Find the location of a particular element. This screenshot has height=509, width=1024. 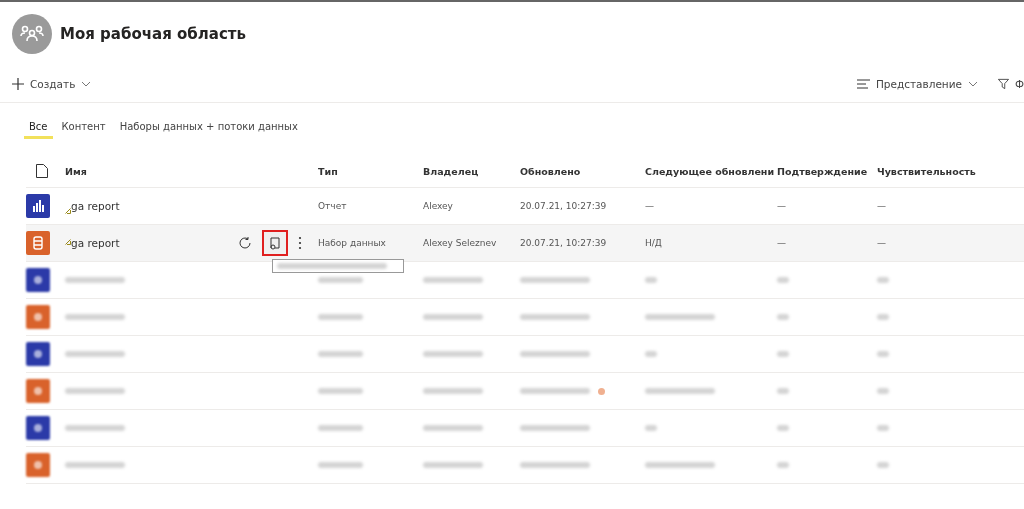

more-options-icon is located at coordinates (300, 243).